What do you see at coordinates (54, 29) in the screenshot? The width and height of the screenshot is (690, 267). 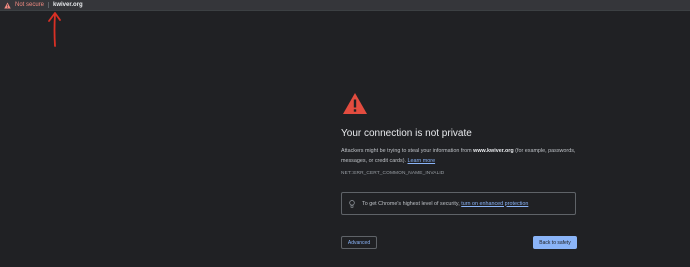 I see `red-arrow-icon` at bounding box center [54, 29].